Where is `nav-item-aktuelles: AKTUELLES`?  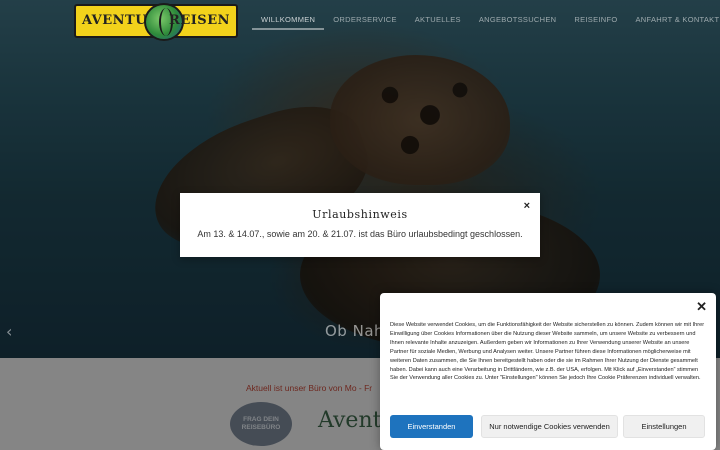 nav-item-aktuelles: AKTUELLES is located at coordinates (438, 22).